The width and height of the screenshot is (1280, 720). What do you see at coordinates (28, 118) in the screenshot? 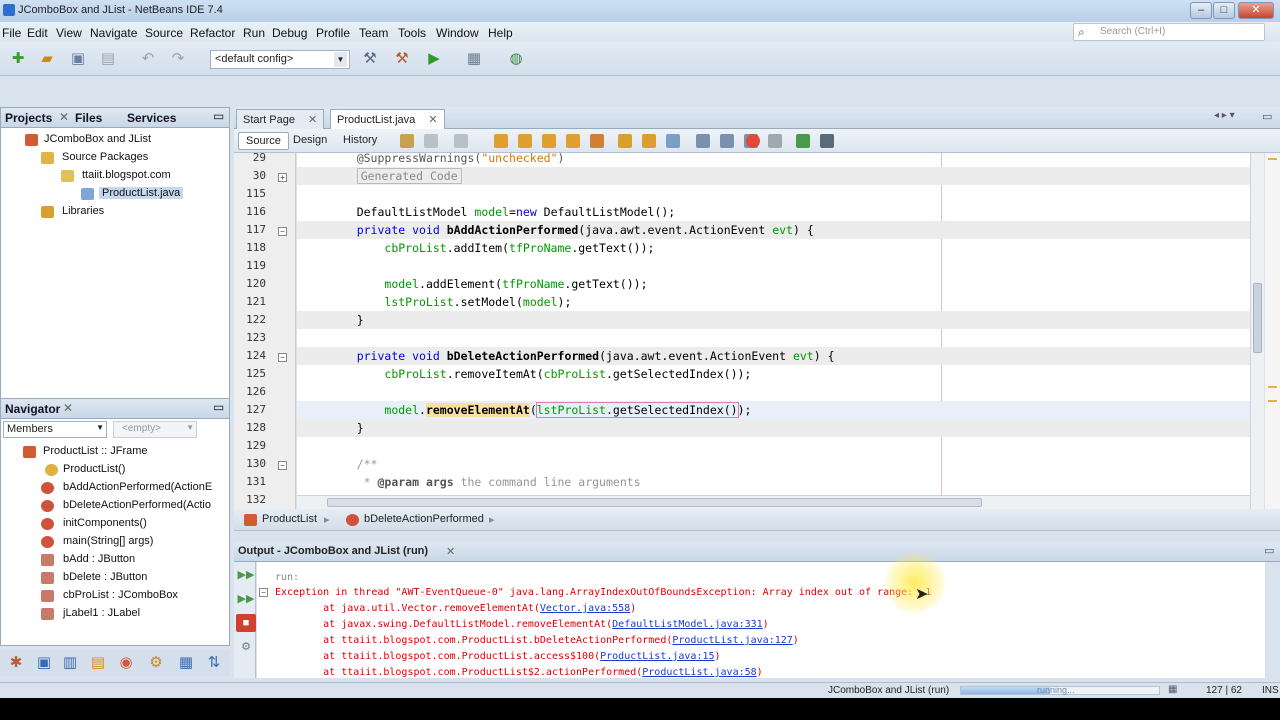
I see `tab-projects: Projects` at bounding box center [28, 118].